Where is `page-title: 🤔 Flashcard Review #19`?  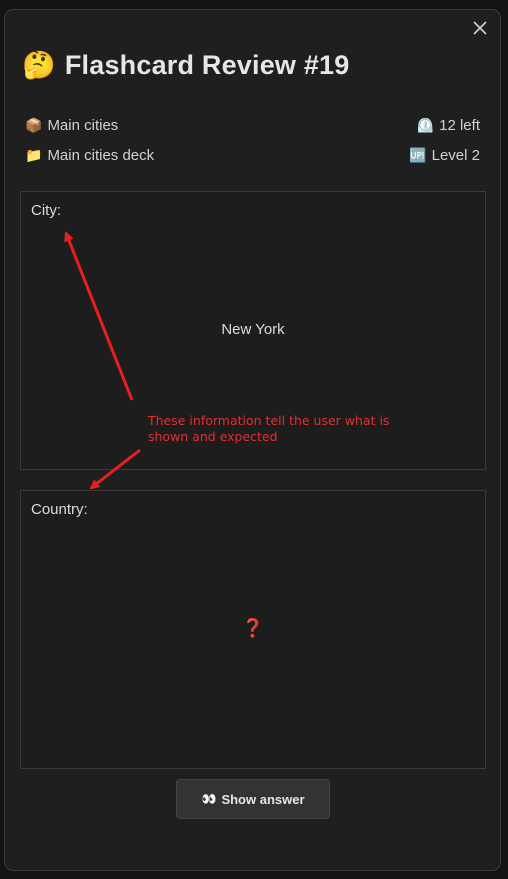 page-title: 🤔 Flashcard Review #19 is located at coordinates (185, 65).